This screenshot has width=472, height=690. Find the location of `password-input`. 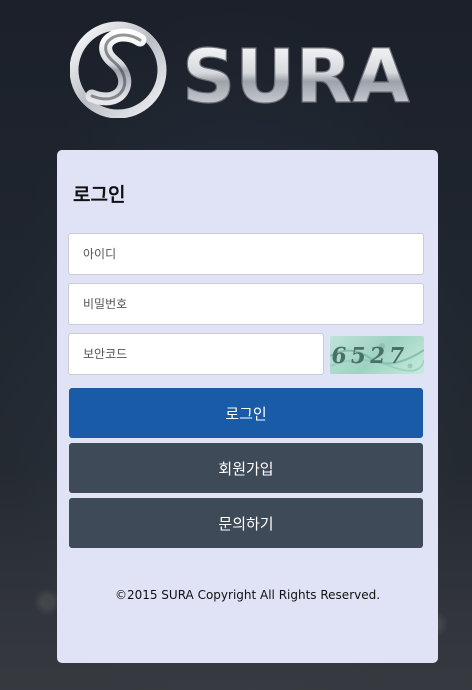

password-input is located at coordinates (246, 304).